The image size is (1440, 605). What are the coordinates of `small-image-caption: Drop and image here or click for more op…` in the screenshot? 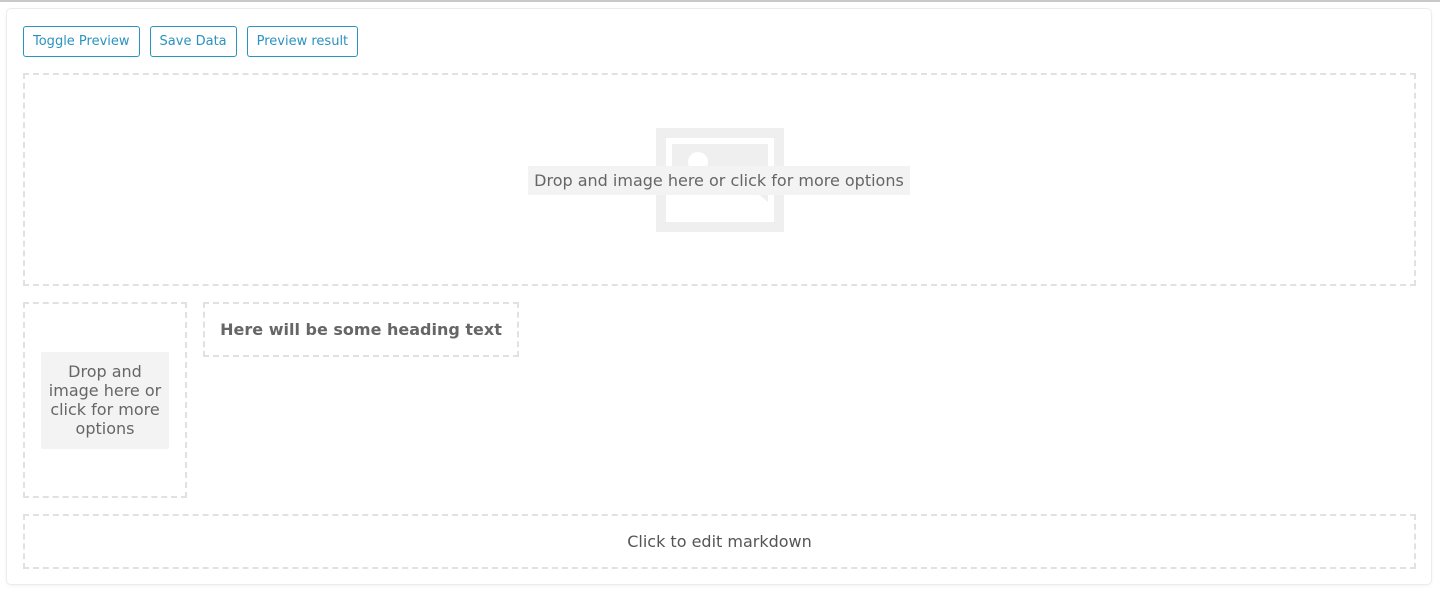 It's located at (105, 400).